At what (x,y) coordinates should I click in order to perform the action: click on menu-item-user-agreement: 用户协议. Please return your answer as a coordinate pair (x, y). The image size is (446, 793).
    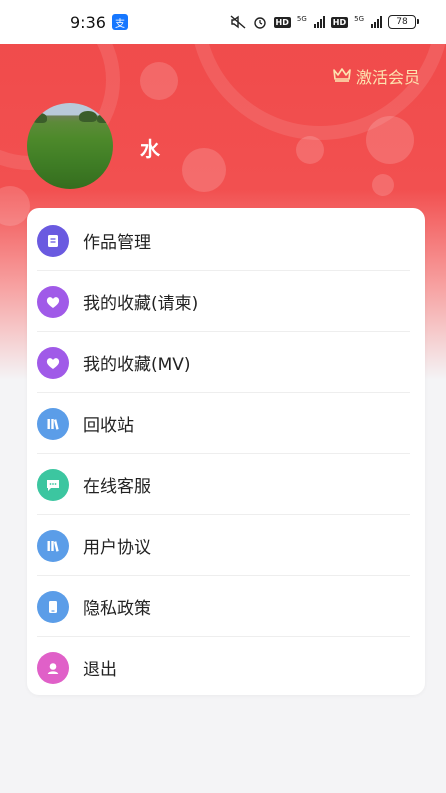
    Looking at the image, I should click on (223, 545).